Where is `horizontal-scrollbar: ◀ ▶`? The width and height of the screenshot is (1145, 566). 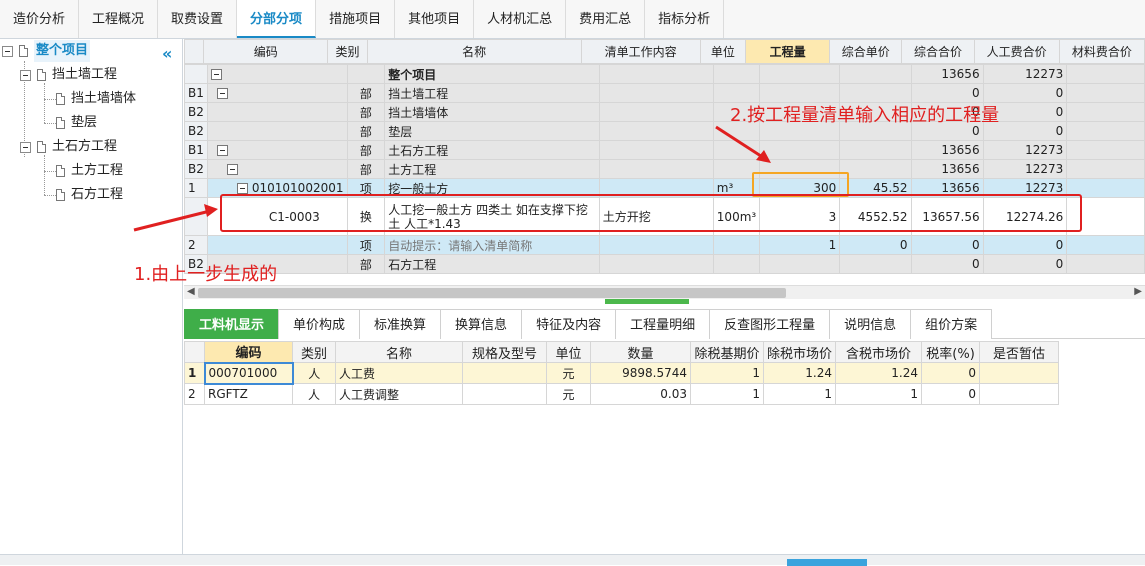
horizontal-scrollbar: ◀ ▶ is located at coordinates (664, 292).